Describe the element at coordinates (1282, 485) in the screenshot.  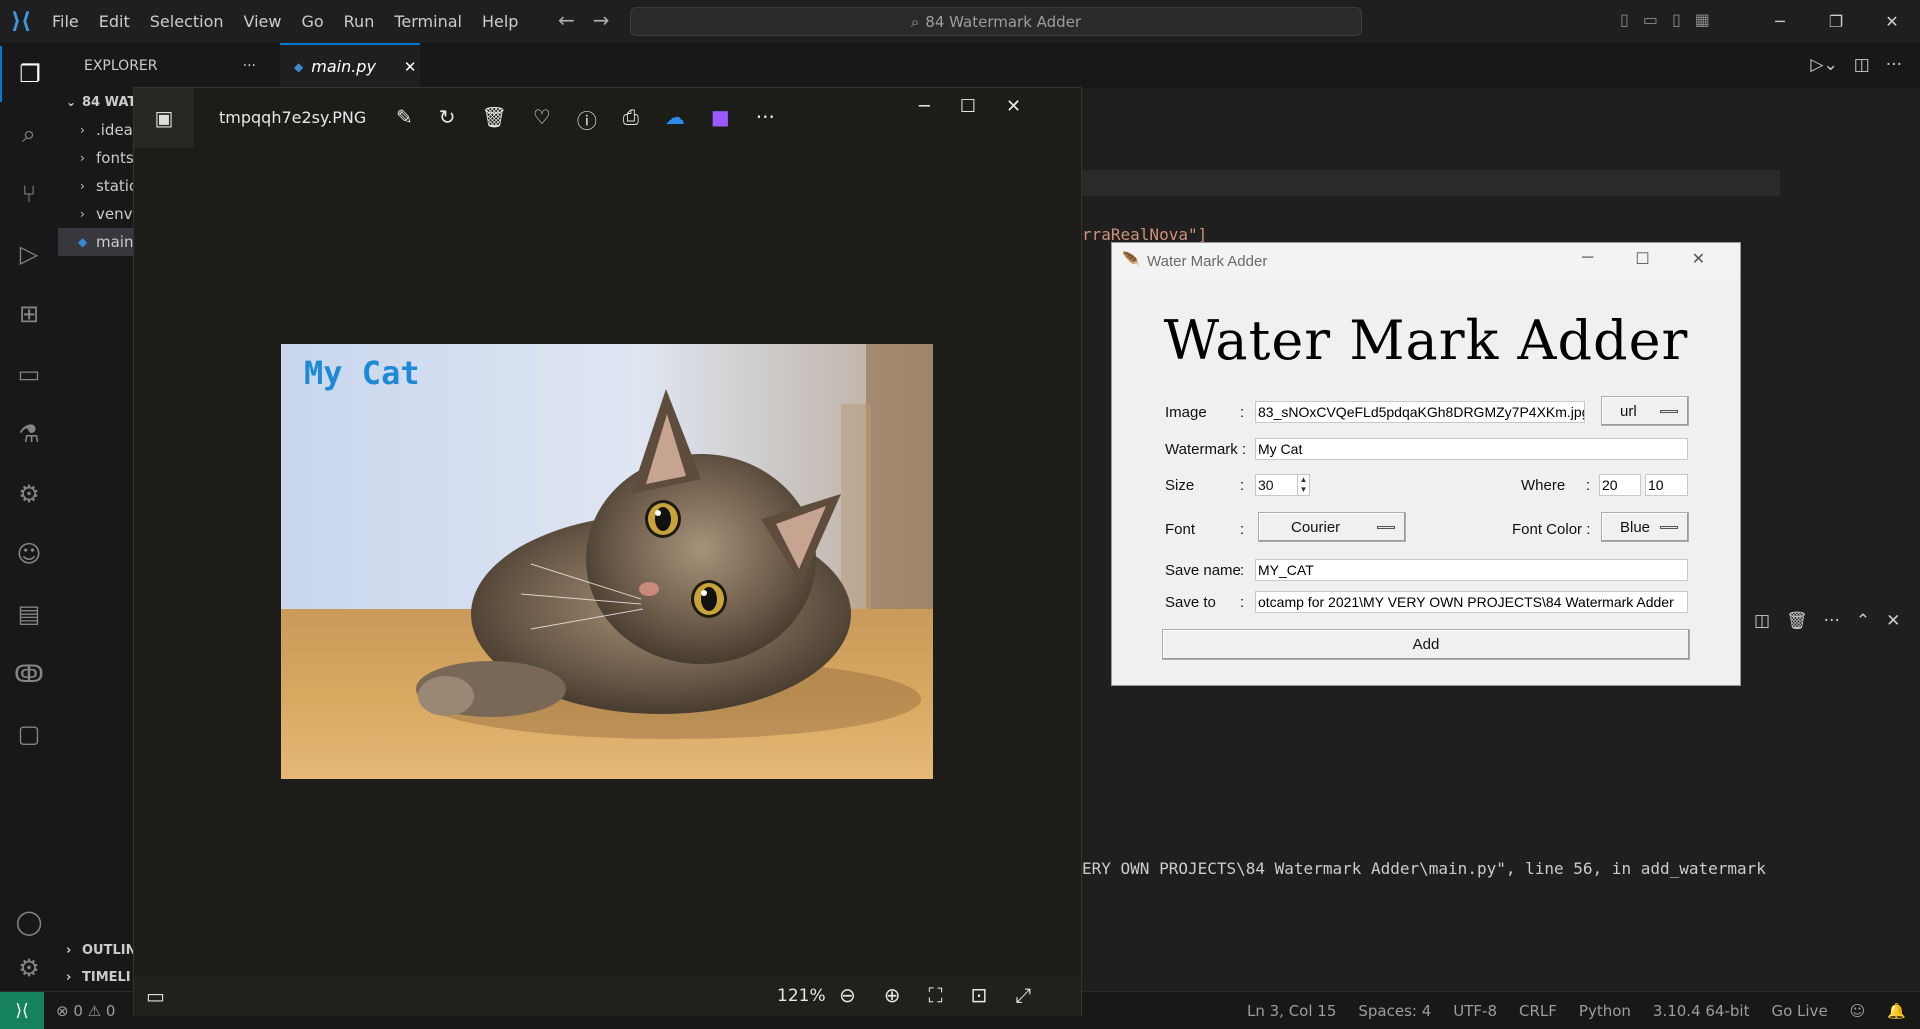
I see `size-spinbox: 30 ▲ ▼` at that location.